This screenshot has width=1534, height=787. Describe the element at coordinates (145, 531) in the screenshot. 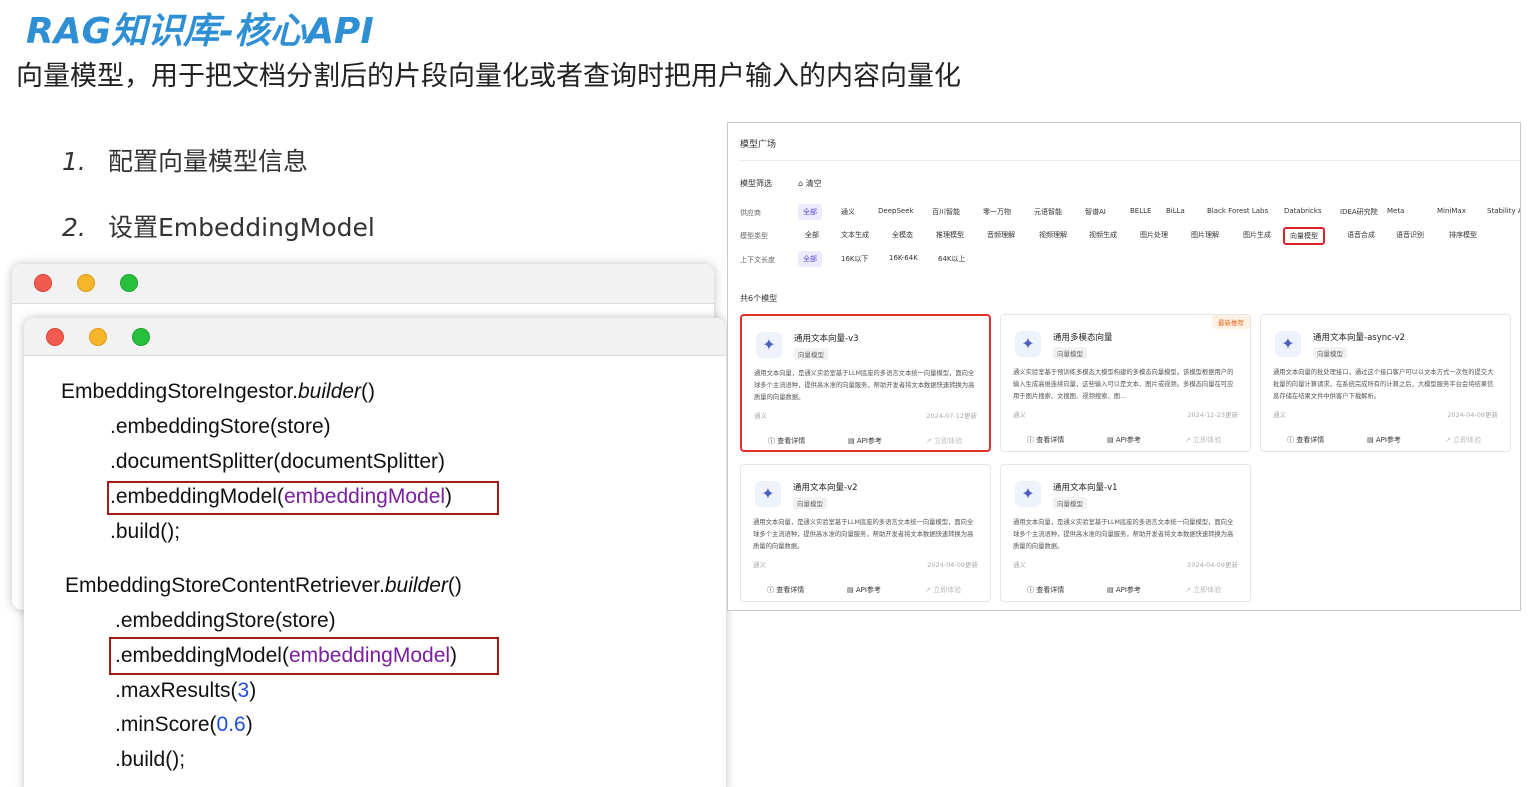

I see `code-line: .build();` at that location.